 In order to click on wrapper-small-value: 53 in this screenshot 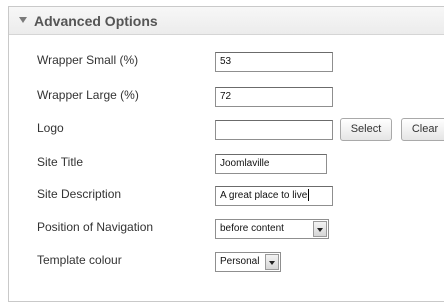, I will do `click(226, 61)`.